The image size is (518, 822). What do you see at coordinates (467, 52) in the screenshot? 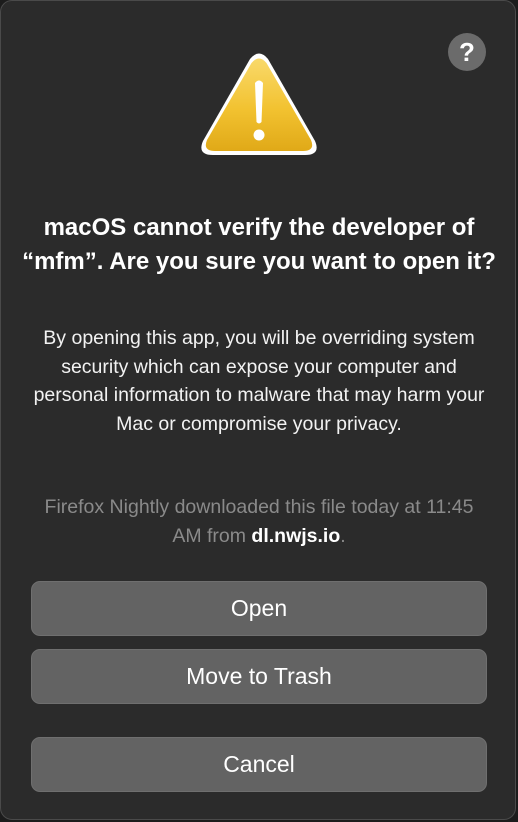
I see `help-button: ?` at bounding box center [467, 52].